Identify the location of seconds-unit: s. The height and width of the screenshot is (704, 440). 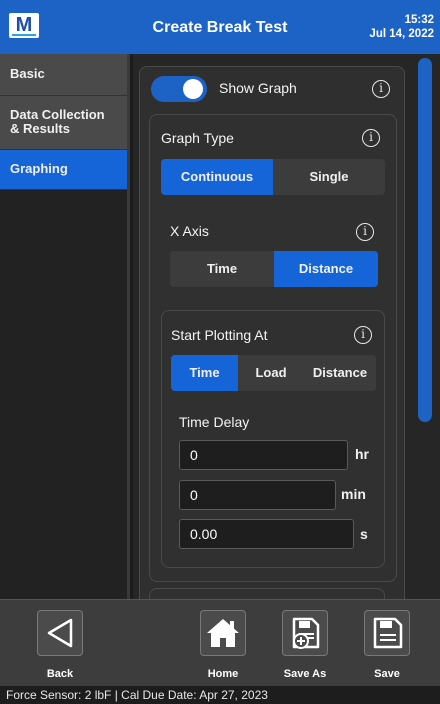
(364, 534).